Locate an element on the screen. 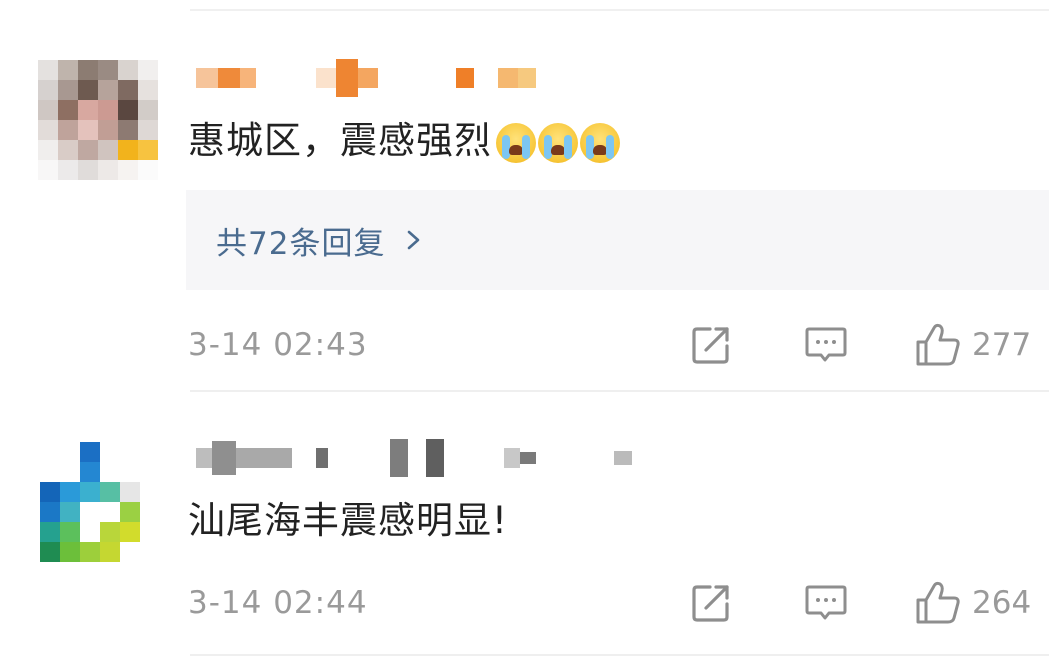  timestamp: 3-14 02:43 is located at coordinates (278, 345).